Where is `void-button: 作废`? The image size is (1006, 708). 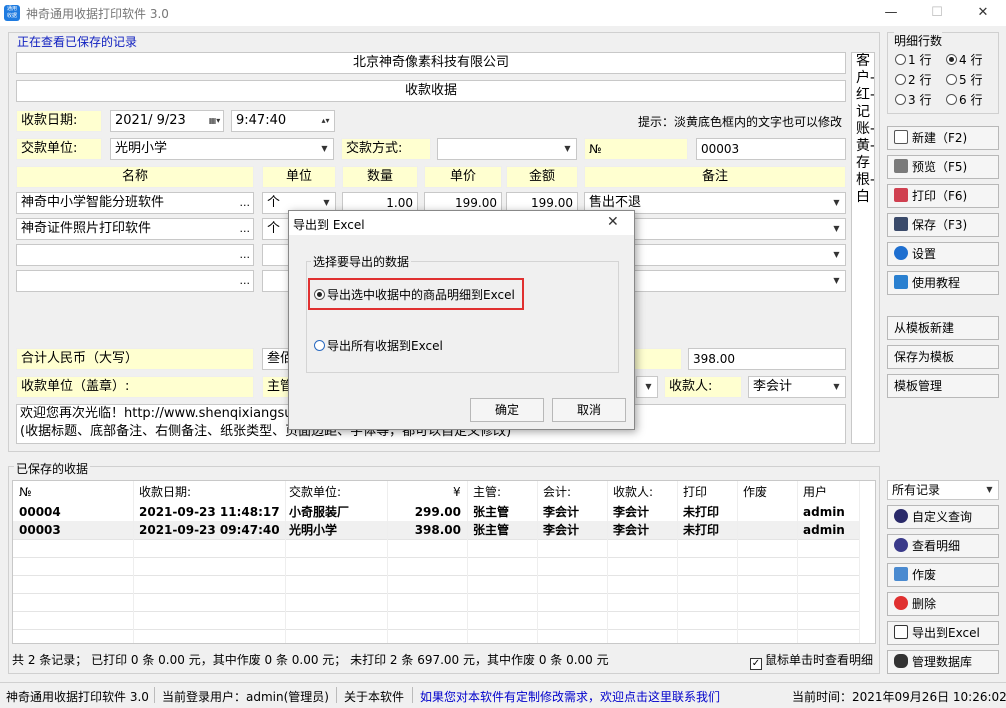 void-button: 作废 is located at coordinates (943, 575).